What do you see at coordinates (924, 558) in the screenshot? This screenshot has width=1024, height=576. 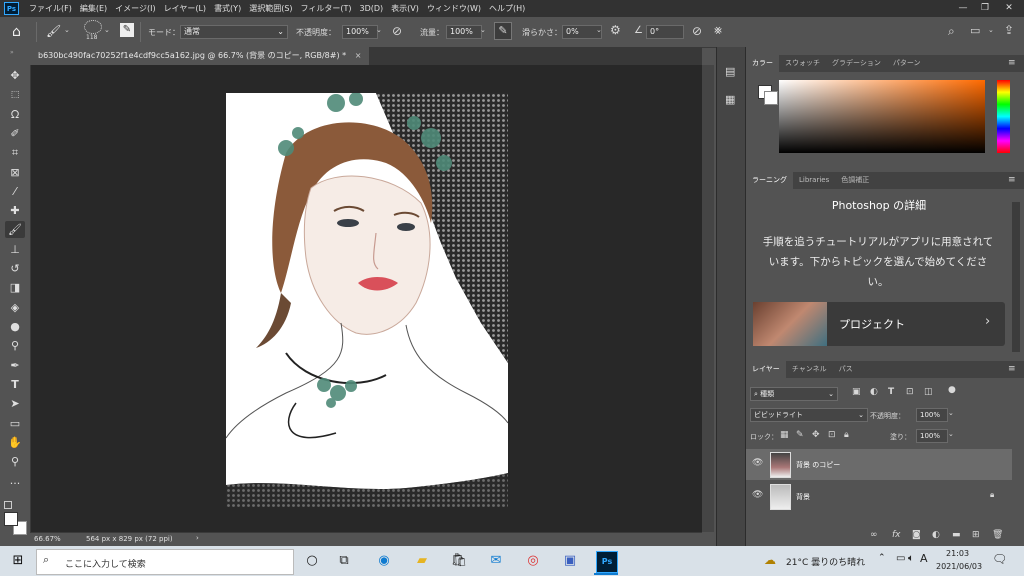 I see `ime-indicator: A` at bounding box center [924, 558].